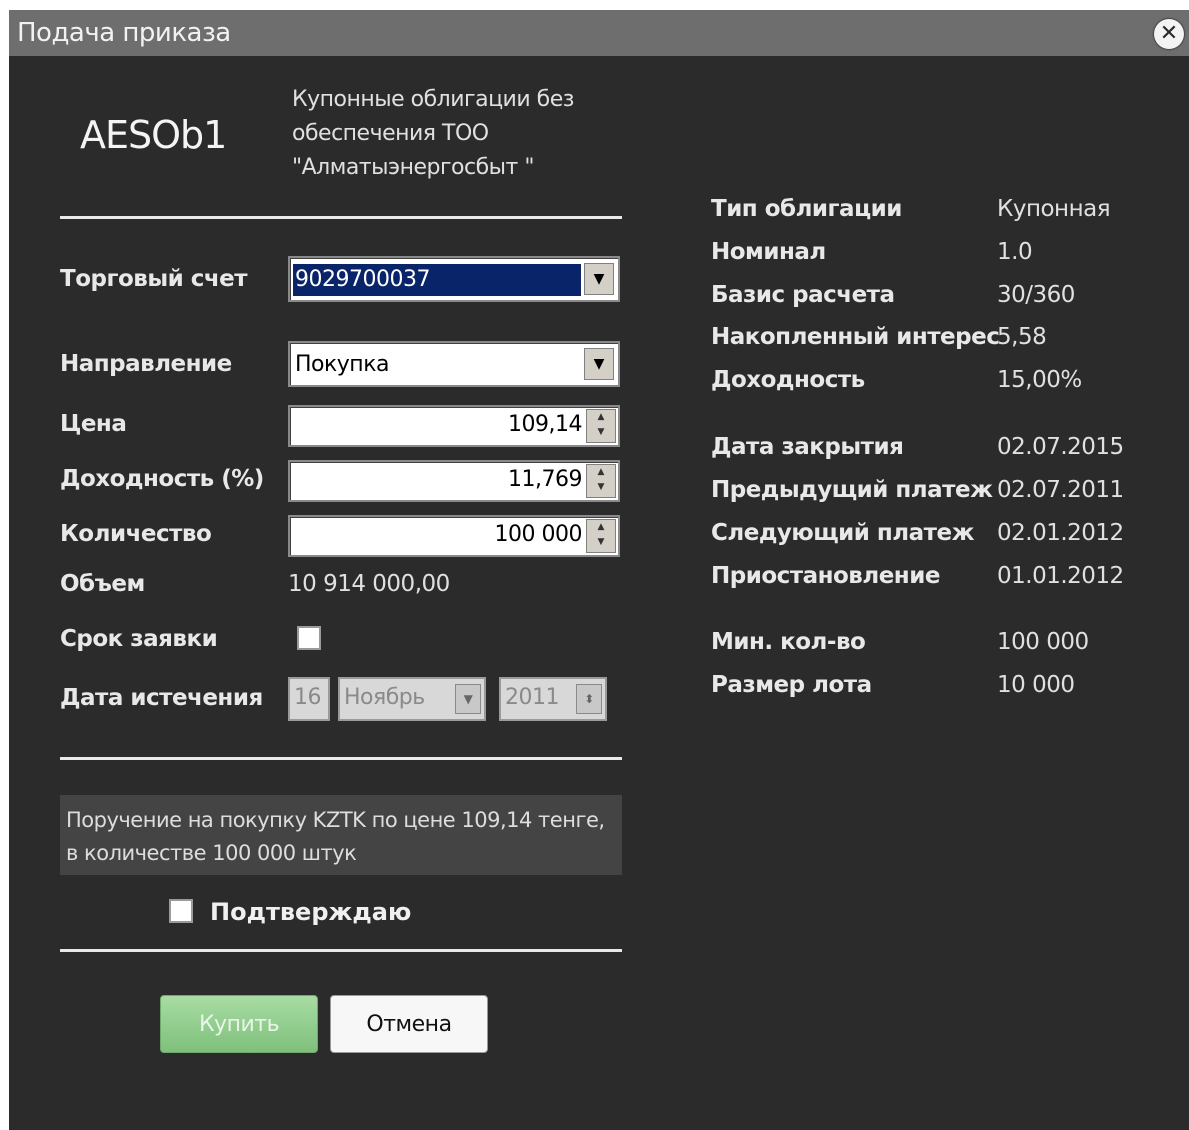 This screenshot has height=1130, width=1189. Describe the element at coordinates (311, 912) in the screenshot. I see `confirm-label: Подтверждаю` at that location.